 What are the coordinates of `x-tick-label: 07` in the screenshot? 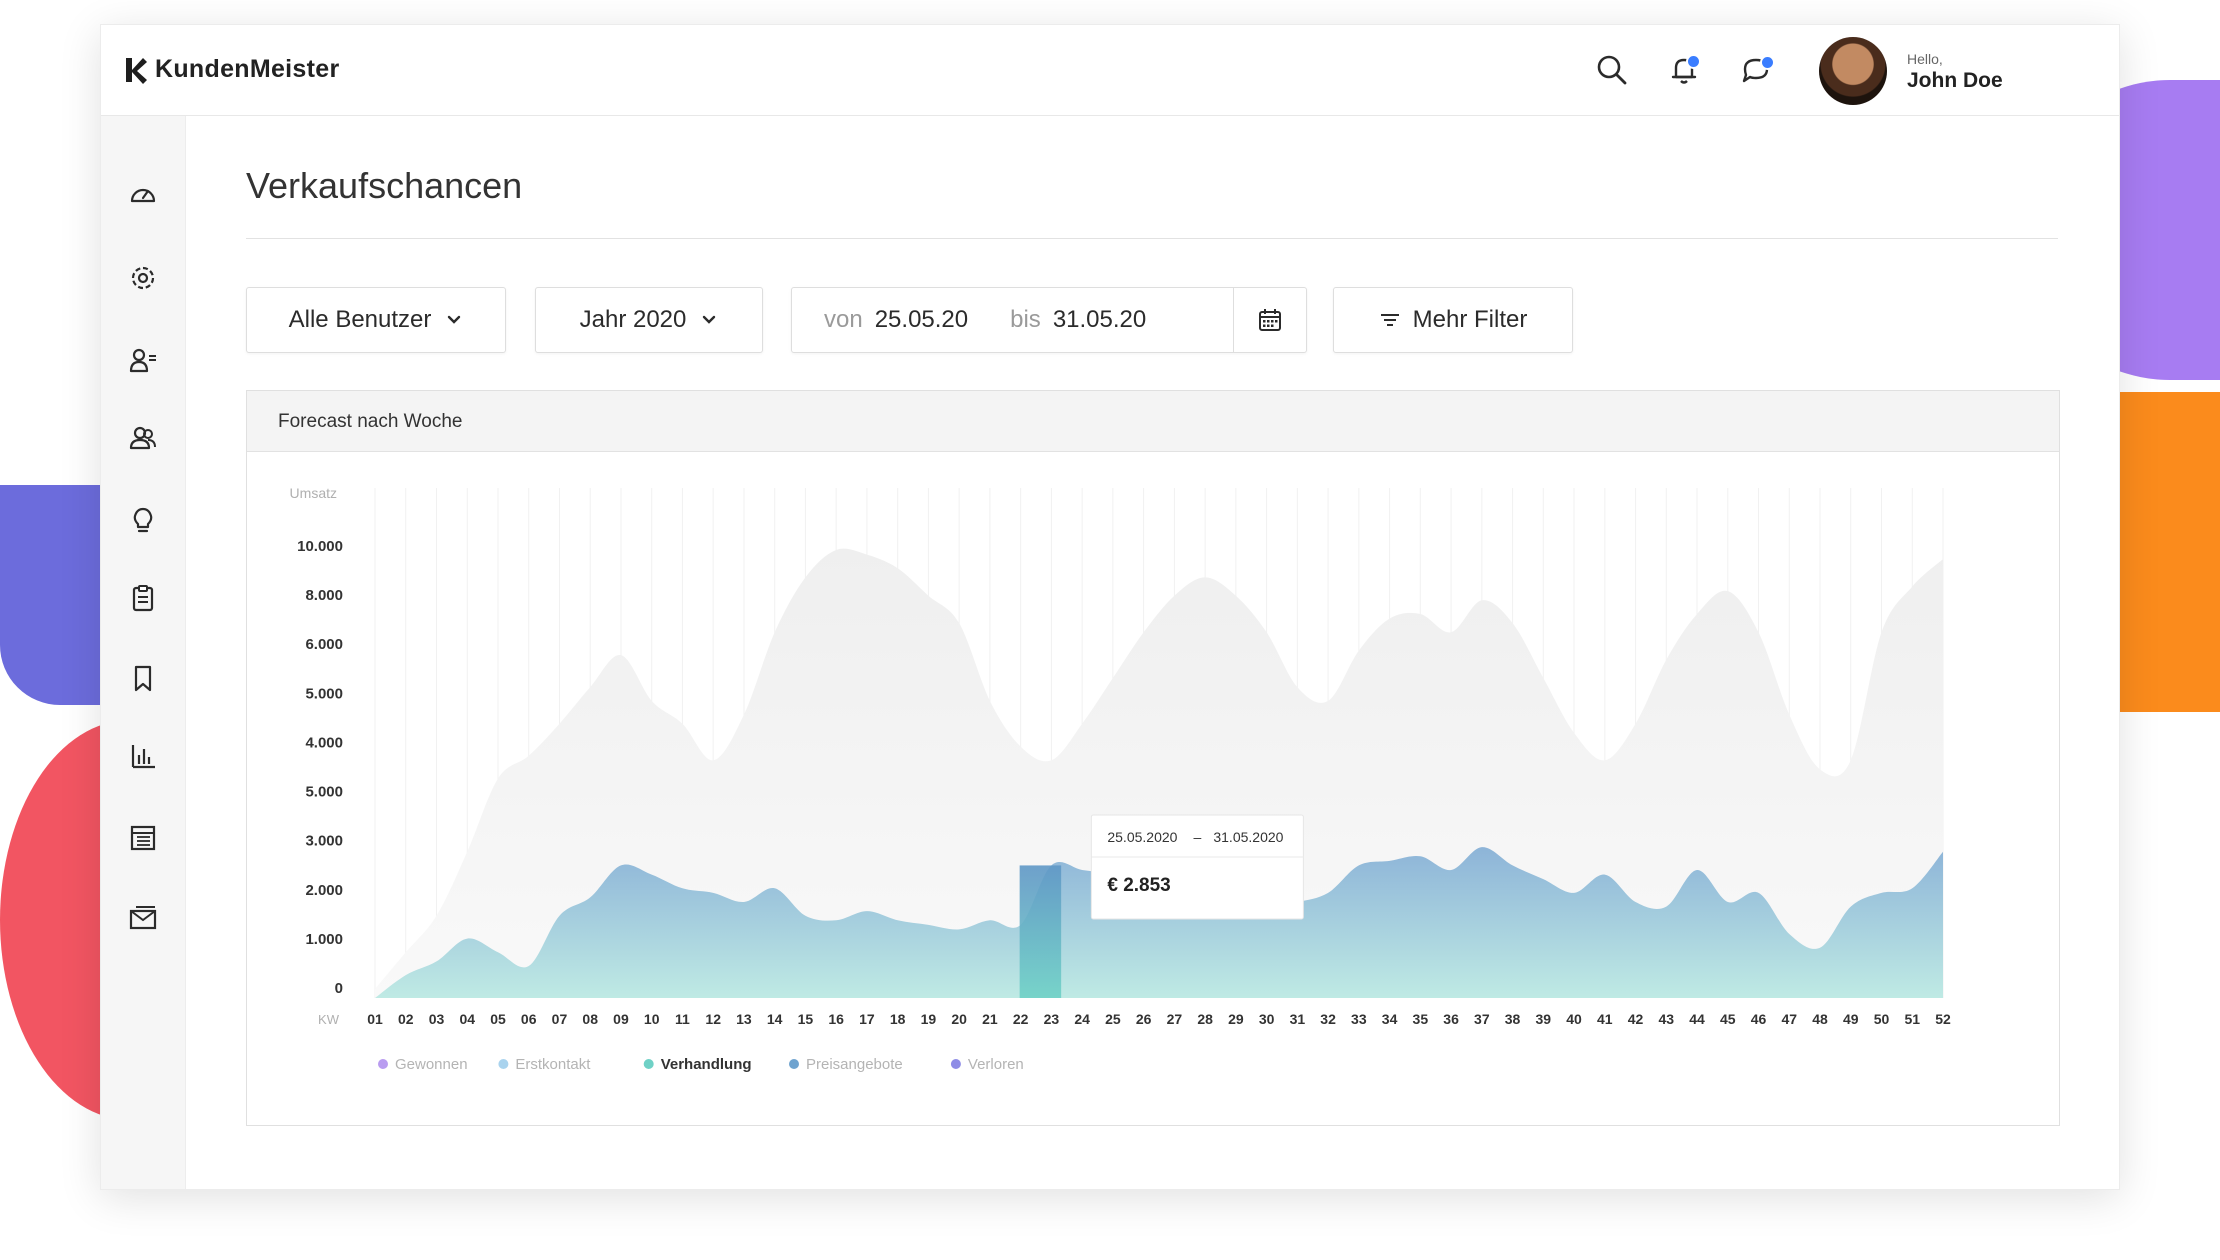 It's located at (560, 1019).